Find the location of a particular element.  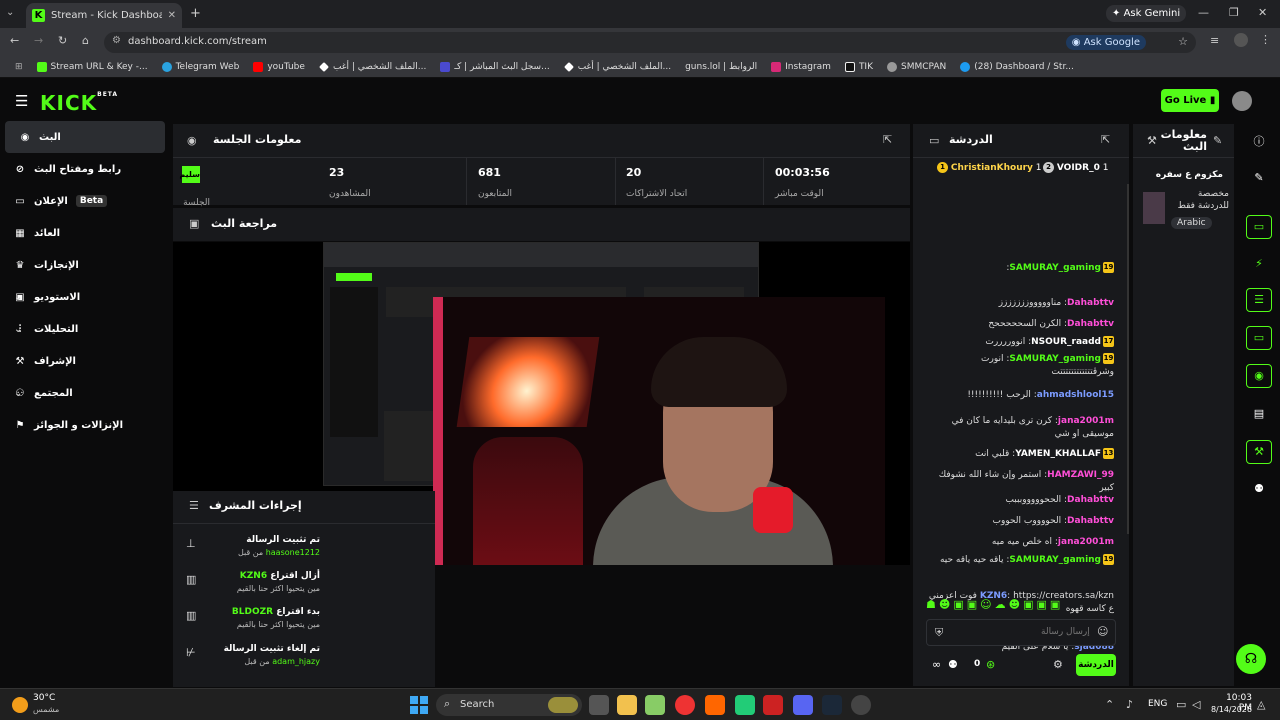

info-icon: ⓘ is located at coordinates (1259, 141).